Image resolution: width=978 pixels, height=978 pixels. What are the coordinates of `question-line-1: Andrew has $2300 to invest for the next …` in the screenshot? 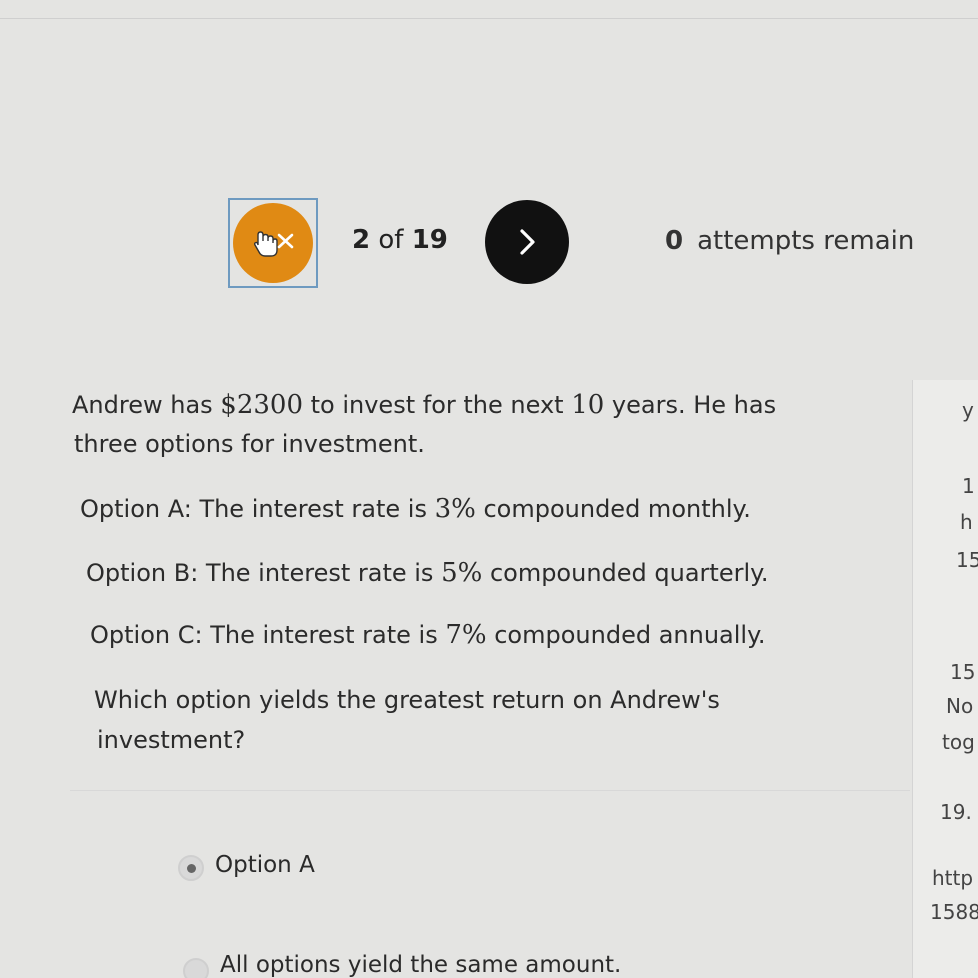 It's located at (424, 405).